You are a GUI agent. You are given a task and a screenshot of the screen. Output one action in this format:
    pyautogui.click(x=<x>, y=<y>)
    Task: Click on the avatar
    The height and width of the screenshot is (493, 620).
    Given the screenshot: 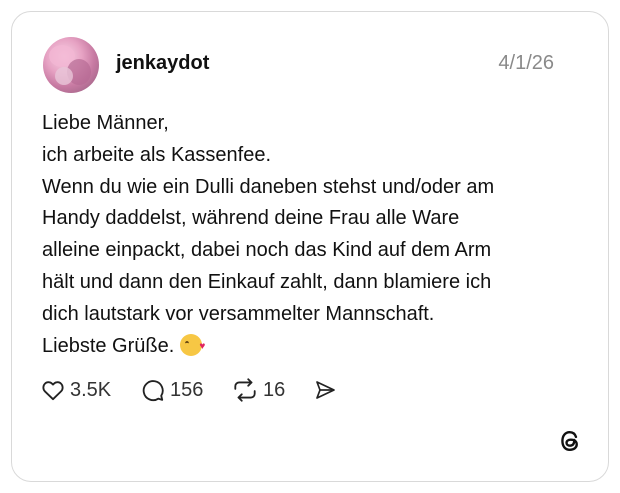 What is the action you would take?
    pyautogui.click(x=71, y=65)
    